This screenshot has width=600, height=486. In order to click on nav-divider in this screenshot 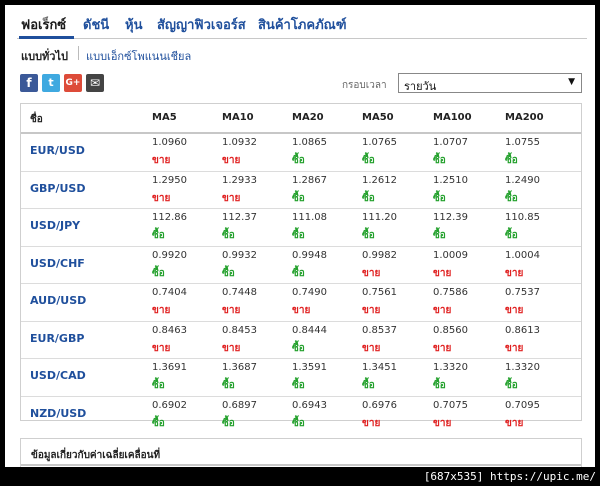, I will do `click(302, 38)`.